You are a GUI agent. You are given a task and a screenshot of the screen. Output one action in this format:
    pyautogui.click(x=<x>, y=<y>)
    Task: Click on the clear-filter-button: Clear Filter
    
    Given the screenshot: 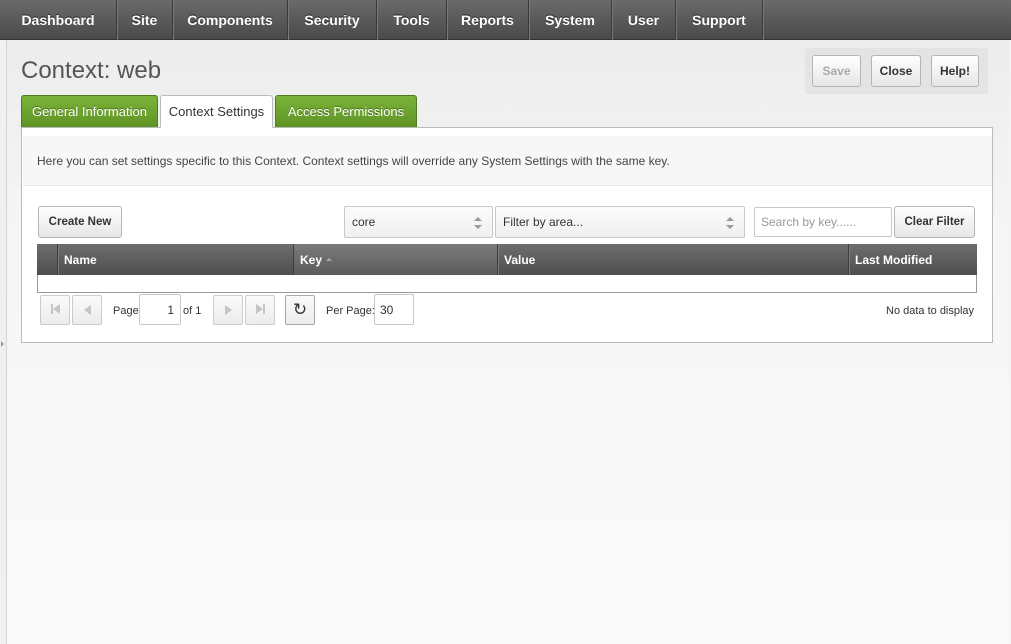 What is the action you would take?
    pyautogui.click(x=934, y=222)
    